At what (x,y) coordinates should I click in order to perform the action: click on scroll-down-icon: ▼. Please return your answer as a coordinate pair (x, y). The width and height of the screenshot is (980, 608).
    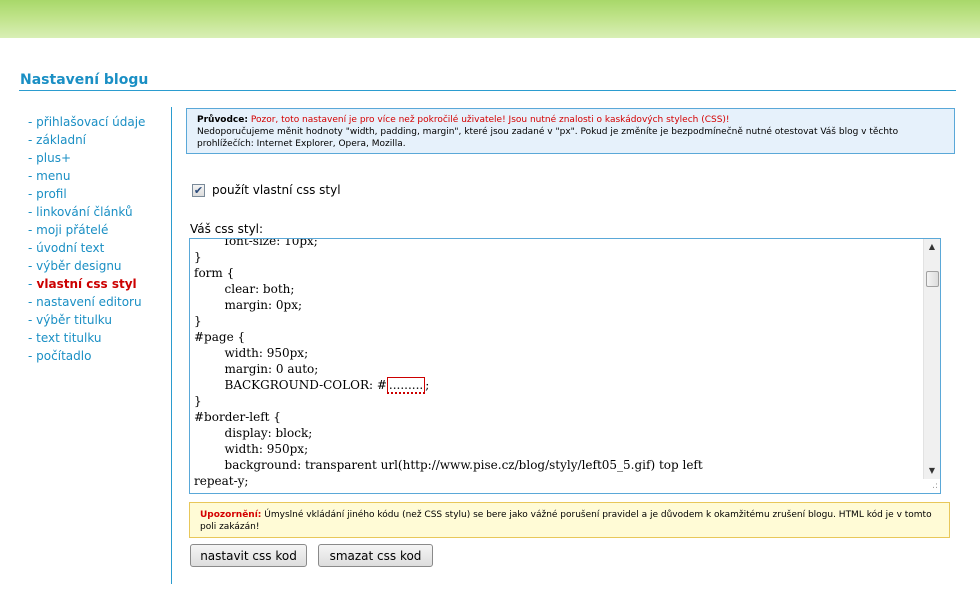
    Looking at the image, I should click on (932, 471).